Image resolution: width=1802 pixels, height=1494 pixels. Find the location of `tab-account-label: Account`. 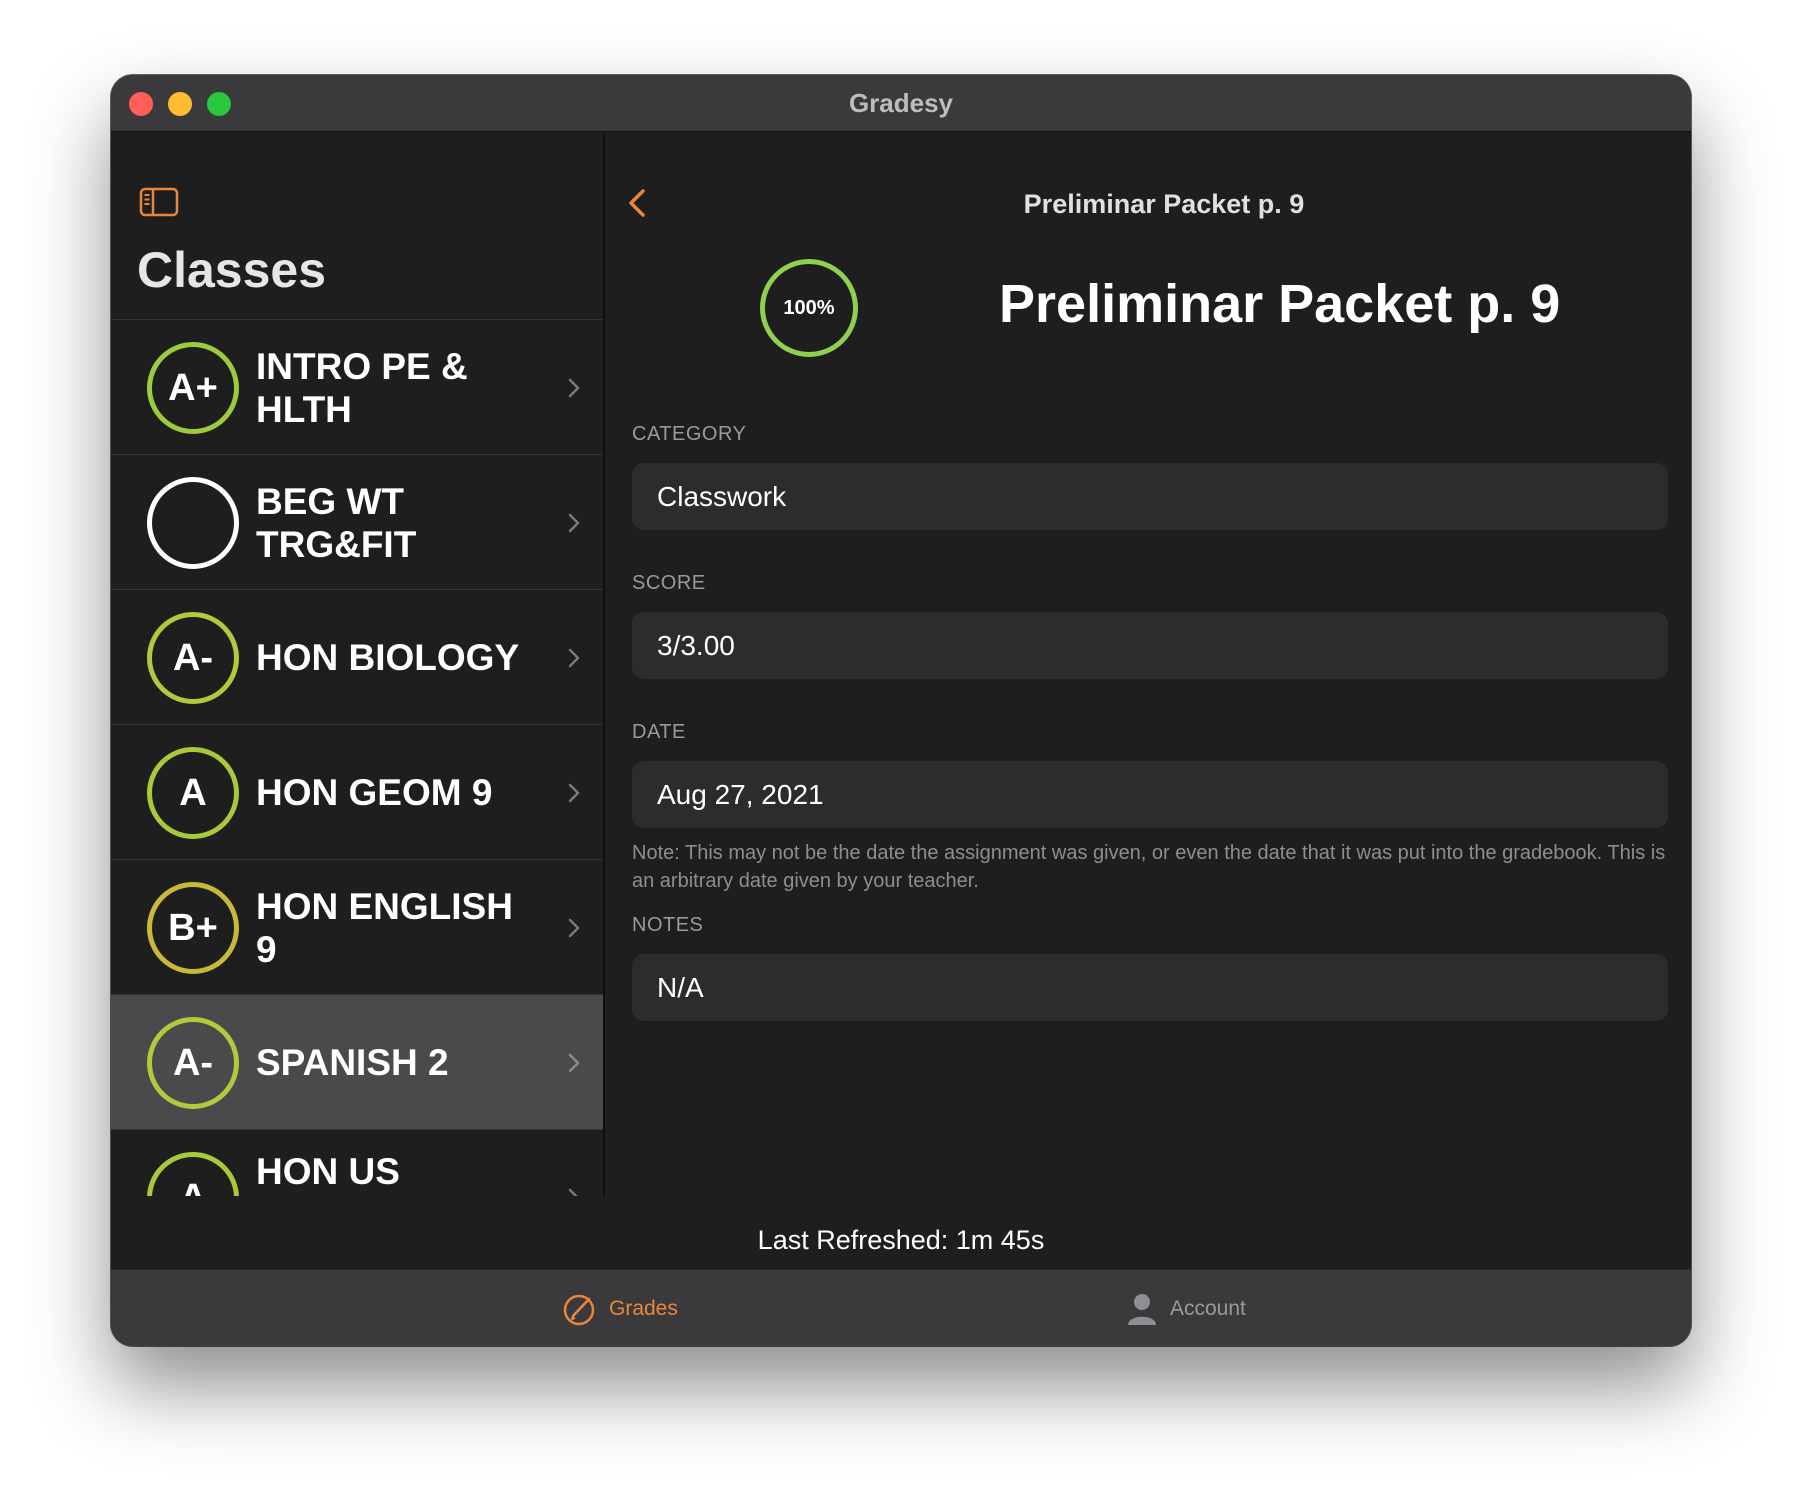

tab-account-label: Account is located at coordinates (1208, 1308).